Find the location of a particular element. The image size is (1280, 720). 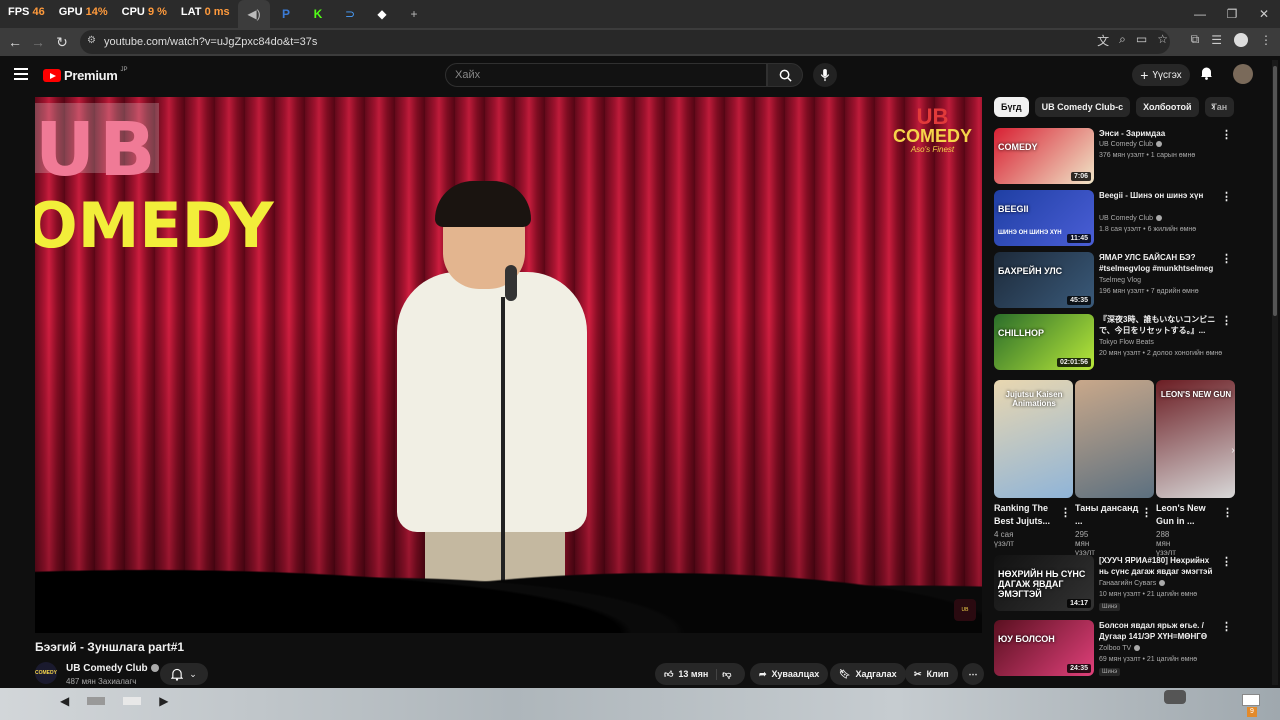

extensions-puzzle-icon: ⧉ is located at coordinates (1195, 39).